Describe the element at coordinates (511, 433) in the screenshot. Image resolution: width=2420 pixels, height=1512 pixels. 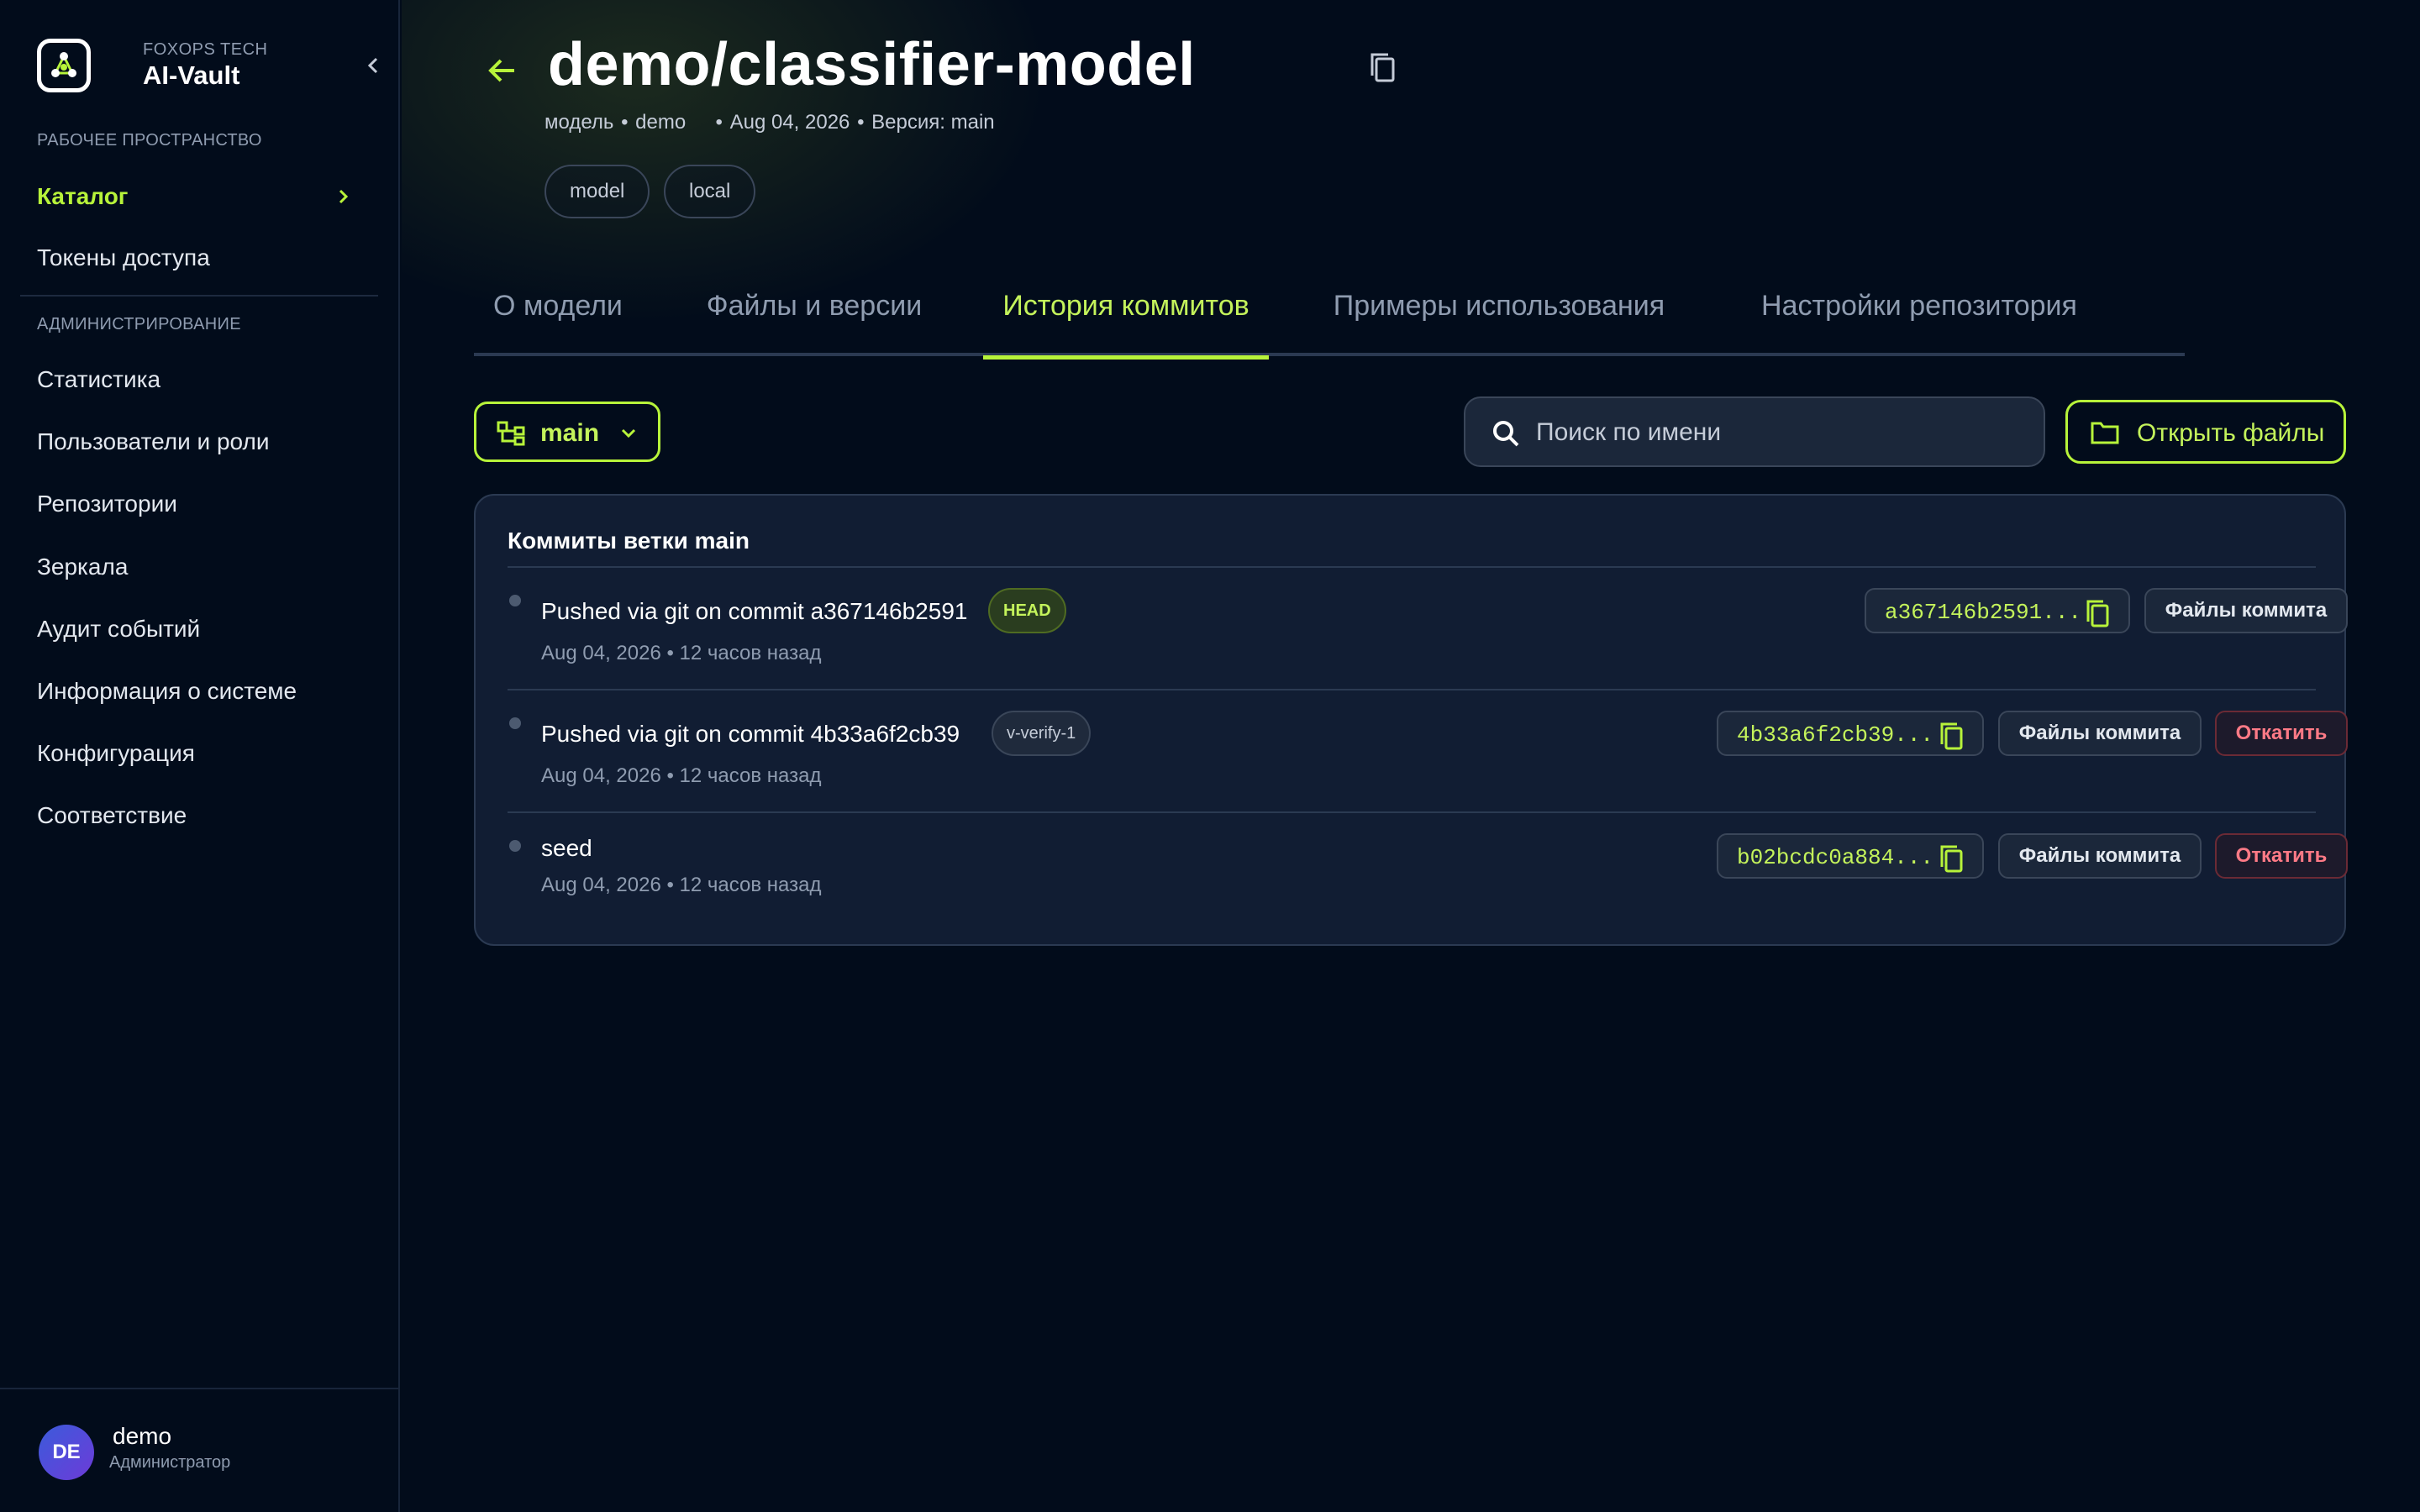
I see `branch-icon` at that location.